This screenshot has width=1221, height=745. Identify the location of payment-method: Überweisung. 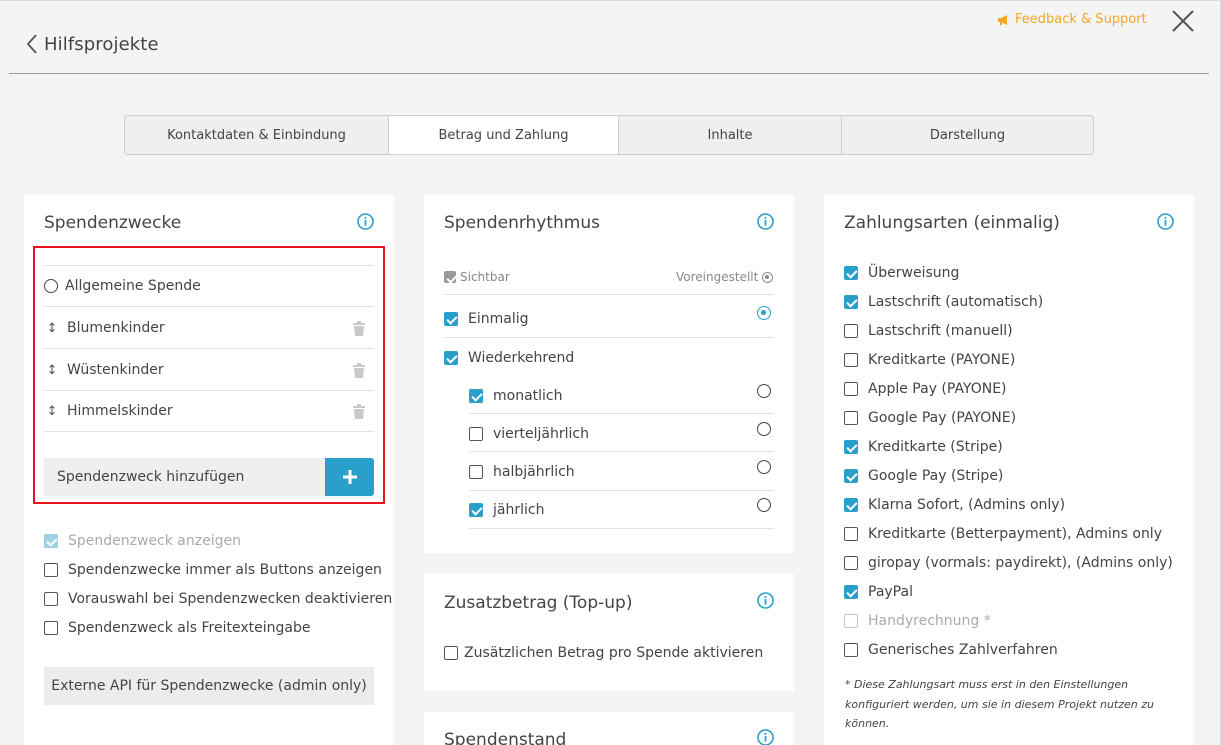
(901, 273).